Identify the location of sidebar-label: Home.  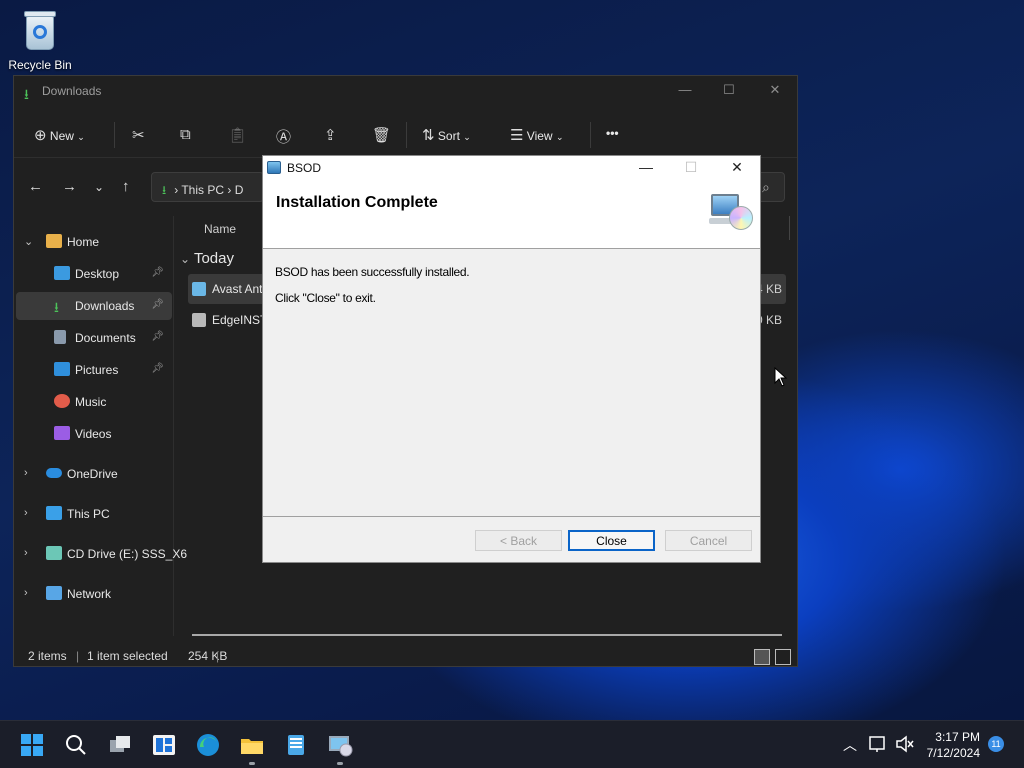
(83, 242).